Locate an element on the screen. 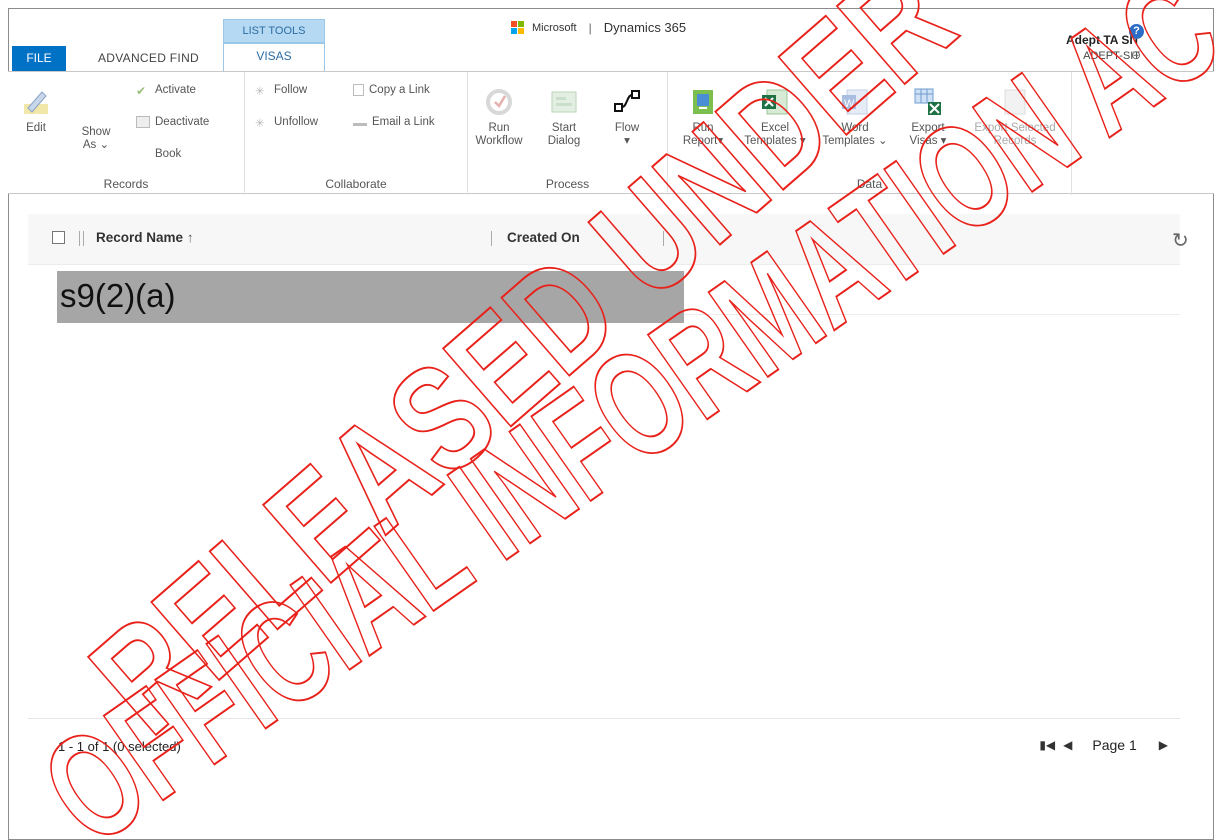 This screenshot has width=1215, height=840. next-page-icon: ▶ is located at coordinates (1163, 745).